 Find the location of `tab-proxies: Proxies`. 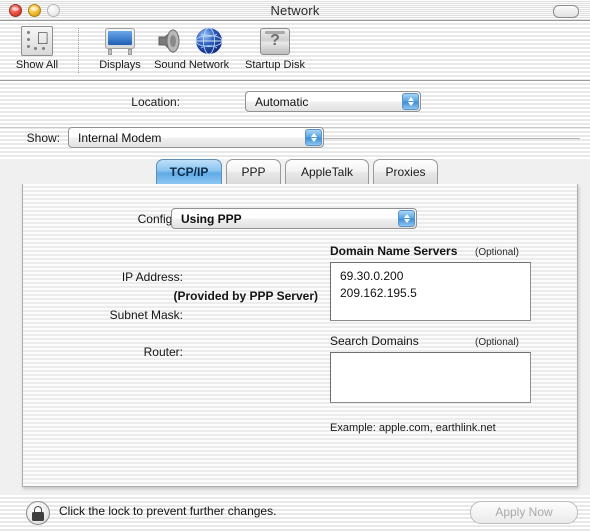

tab-proxies: Proxies is located at coordinates (405, 171).